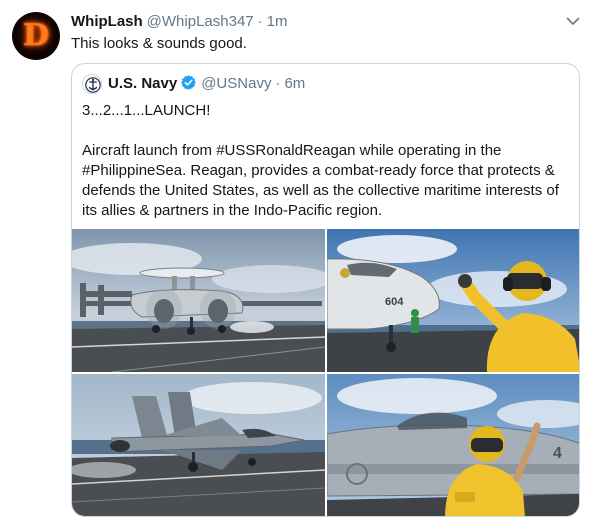  Describe the element at coordinates (294, 83) in the screenshot. I see `quoted-timestamp: 6m` at that location.